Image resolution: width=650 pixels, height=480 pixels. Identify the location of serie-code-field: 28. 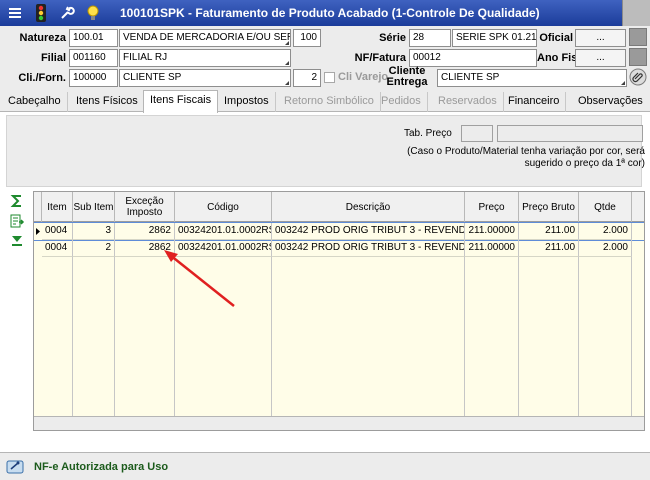
(430, 38).